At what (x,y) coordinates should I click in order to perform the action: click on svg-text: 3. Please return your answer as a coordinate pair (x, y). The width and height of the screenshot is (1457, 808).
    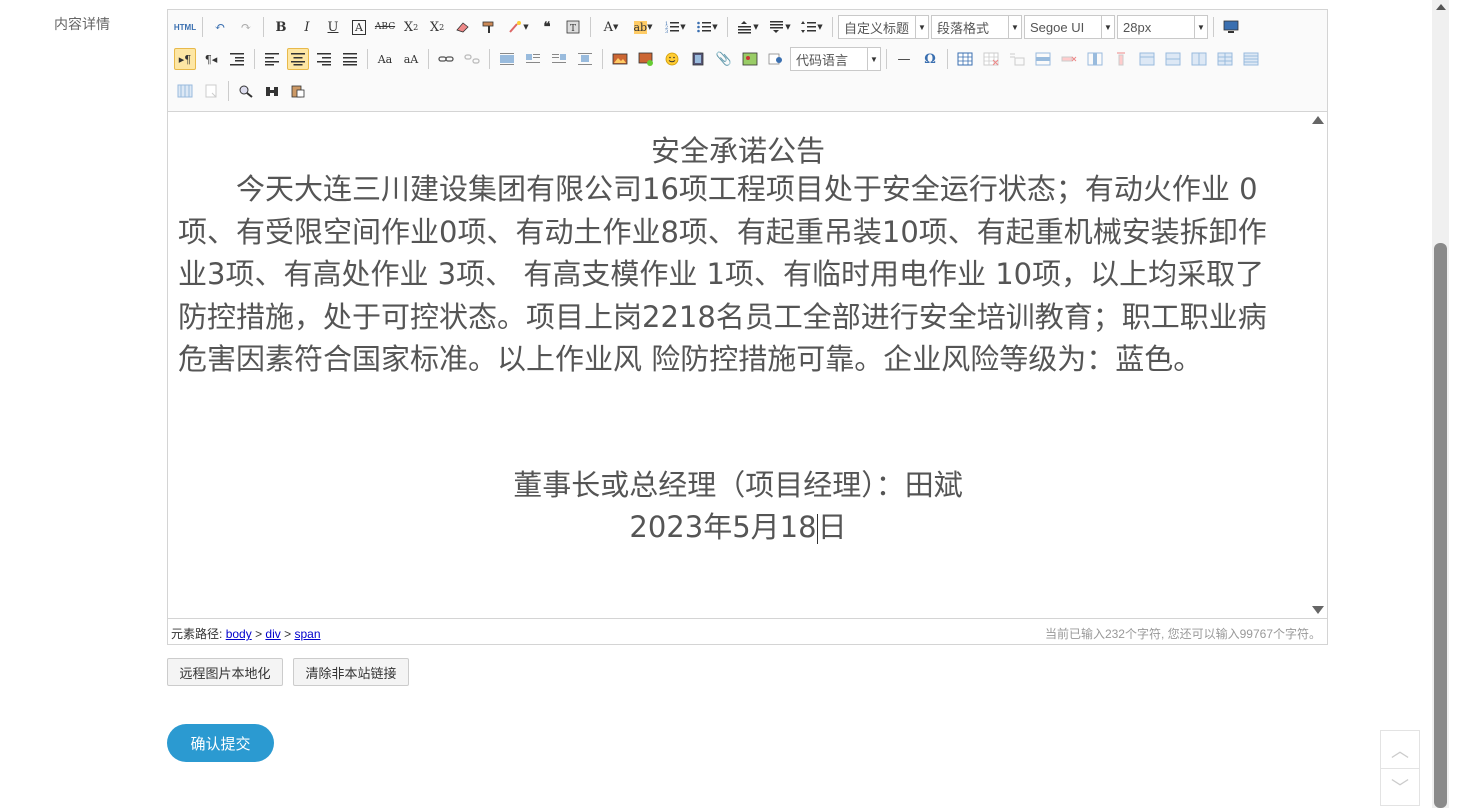
    Looking at the image, I should click on (666, 31).